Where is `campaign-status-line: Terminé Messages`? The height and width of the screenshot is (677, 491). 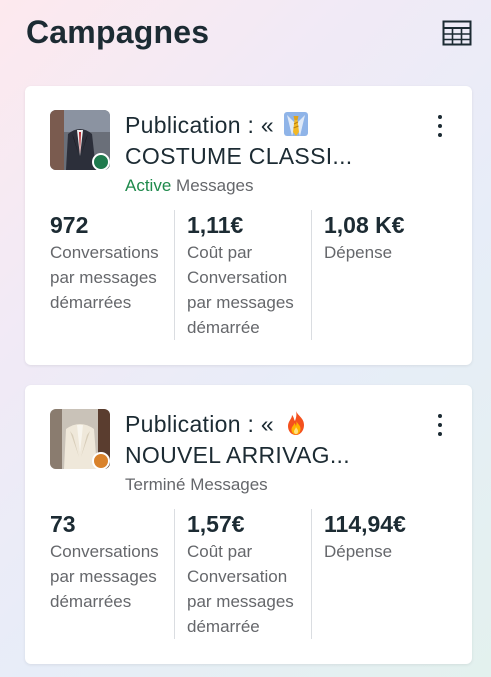
campaign-status-line: Terminé Messages is located at coordinates (196, 485).